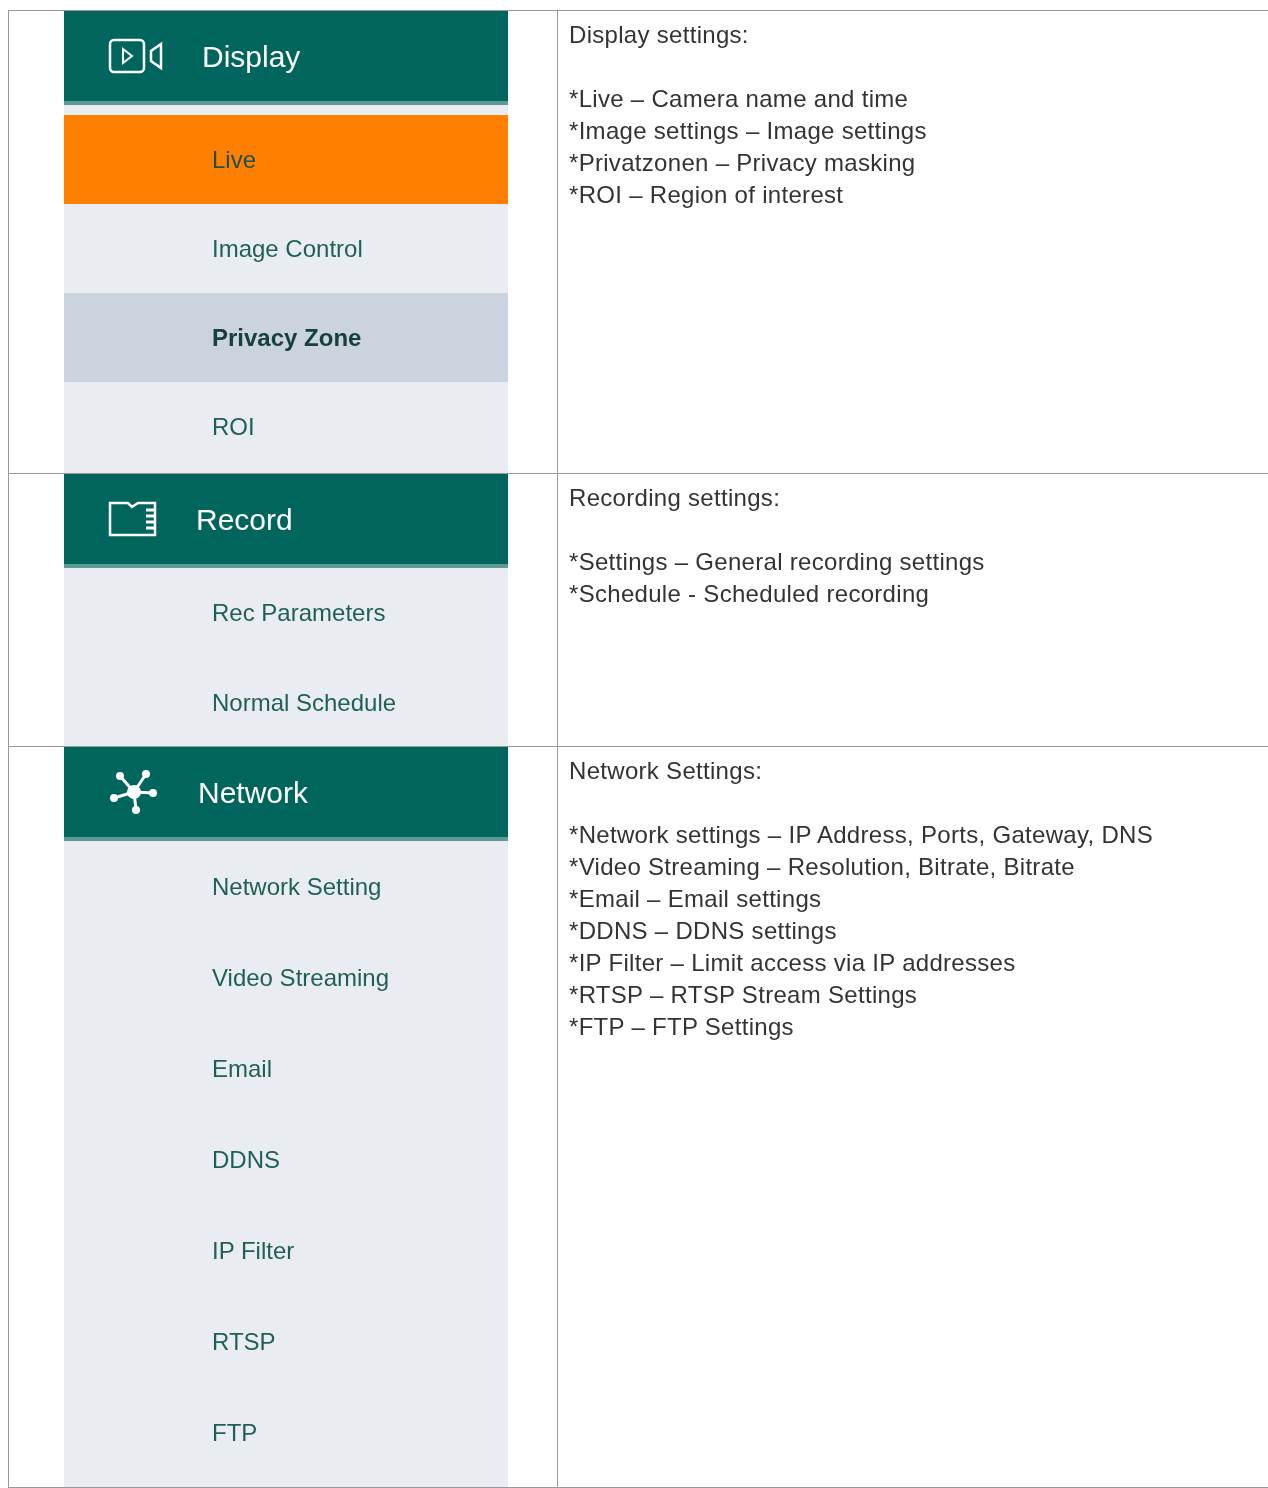  Describe the element at coordinates (286, 426) in the screenshot. I see `menu-item: ROI` at that location.